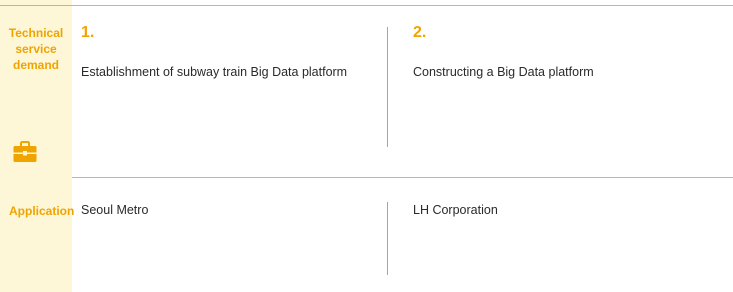  I want to click on technical-service-demand-label: Technical service demand, so click(36, 49).